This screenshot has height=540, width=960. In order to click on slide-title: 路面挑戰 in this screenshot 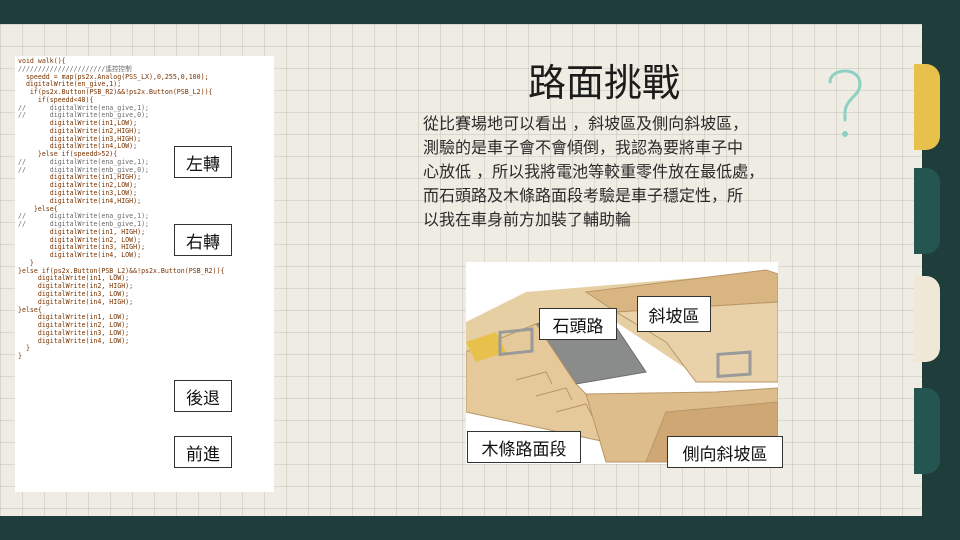, I will do `click(604, 83)`.